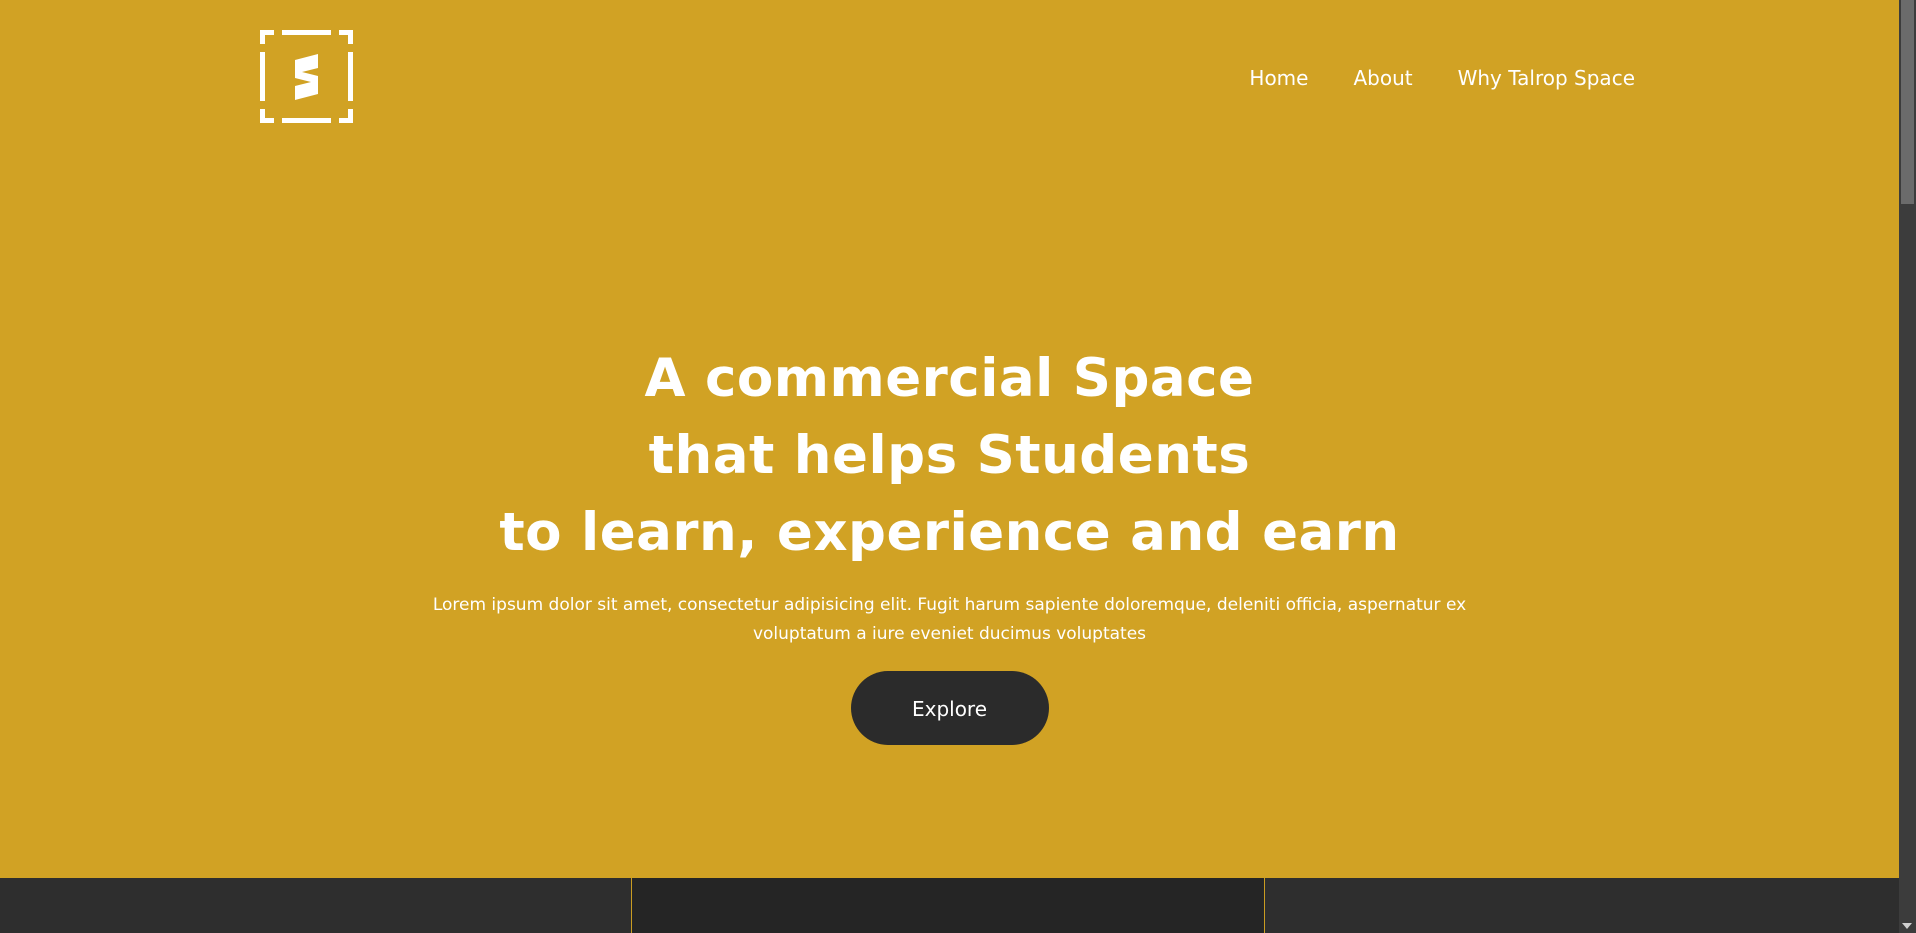  Describe the element at coordinates (949, 708) in the screenshot. I see `explore-button: Explore` at that location.